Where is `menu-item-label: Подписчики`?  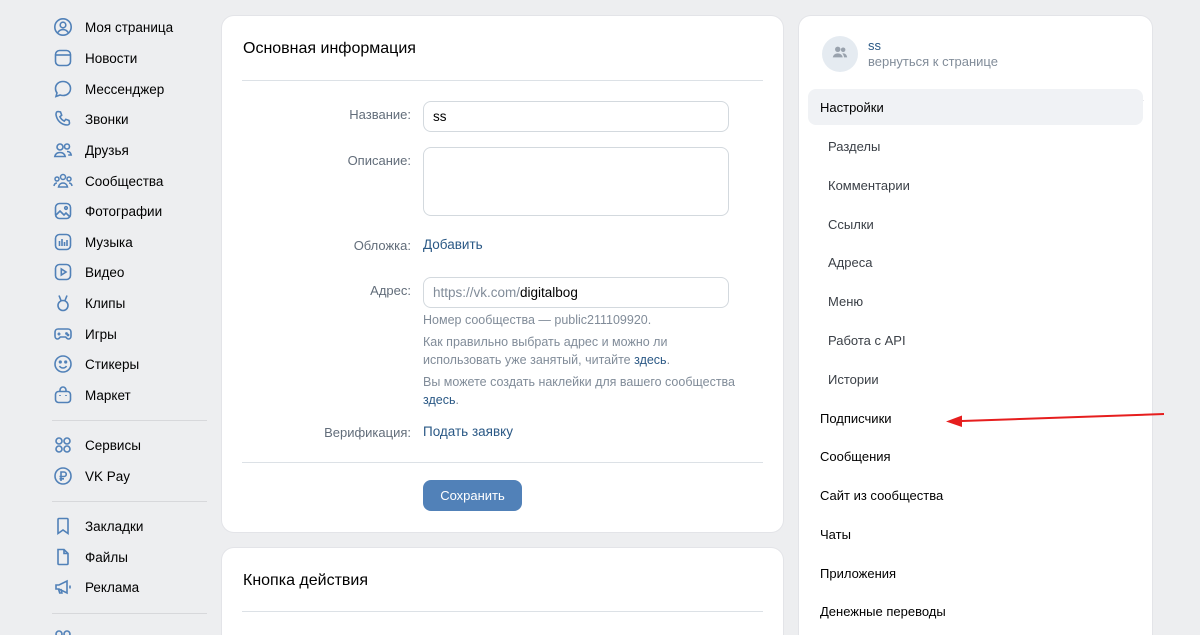
menu-item-label: Подписчики is located at coordinates (856, 418).